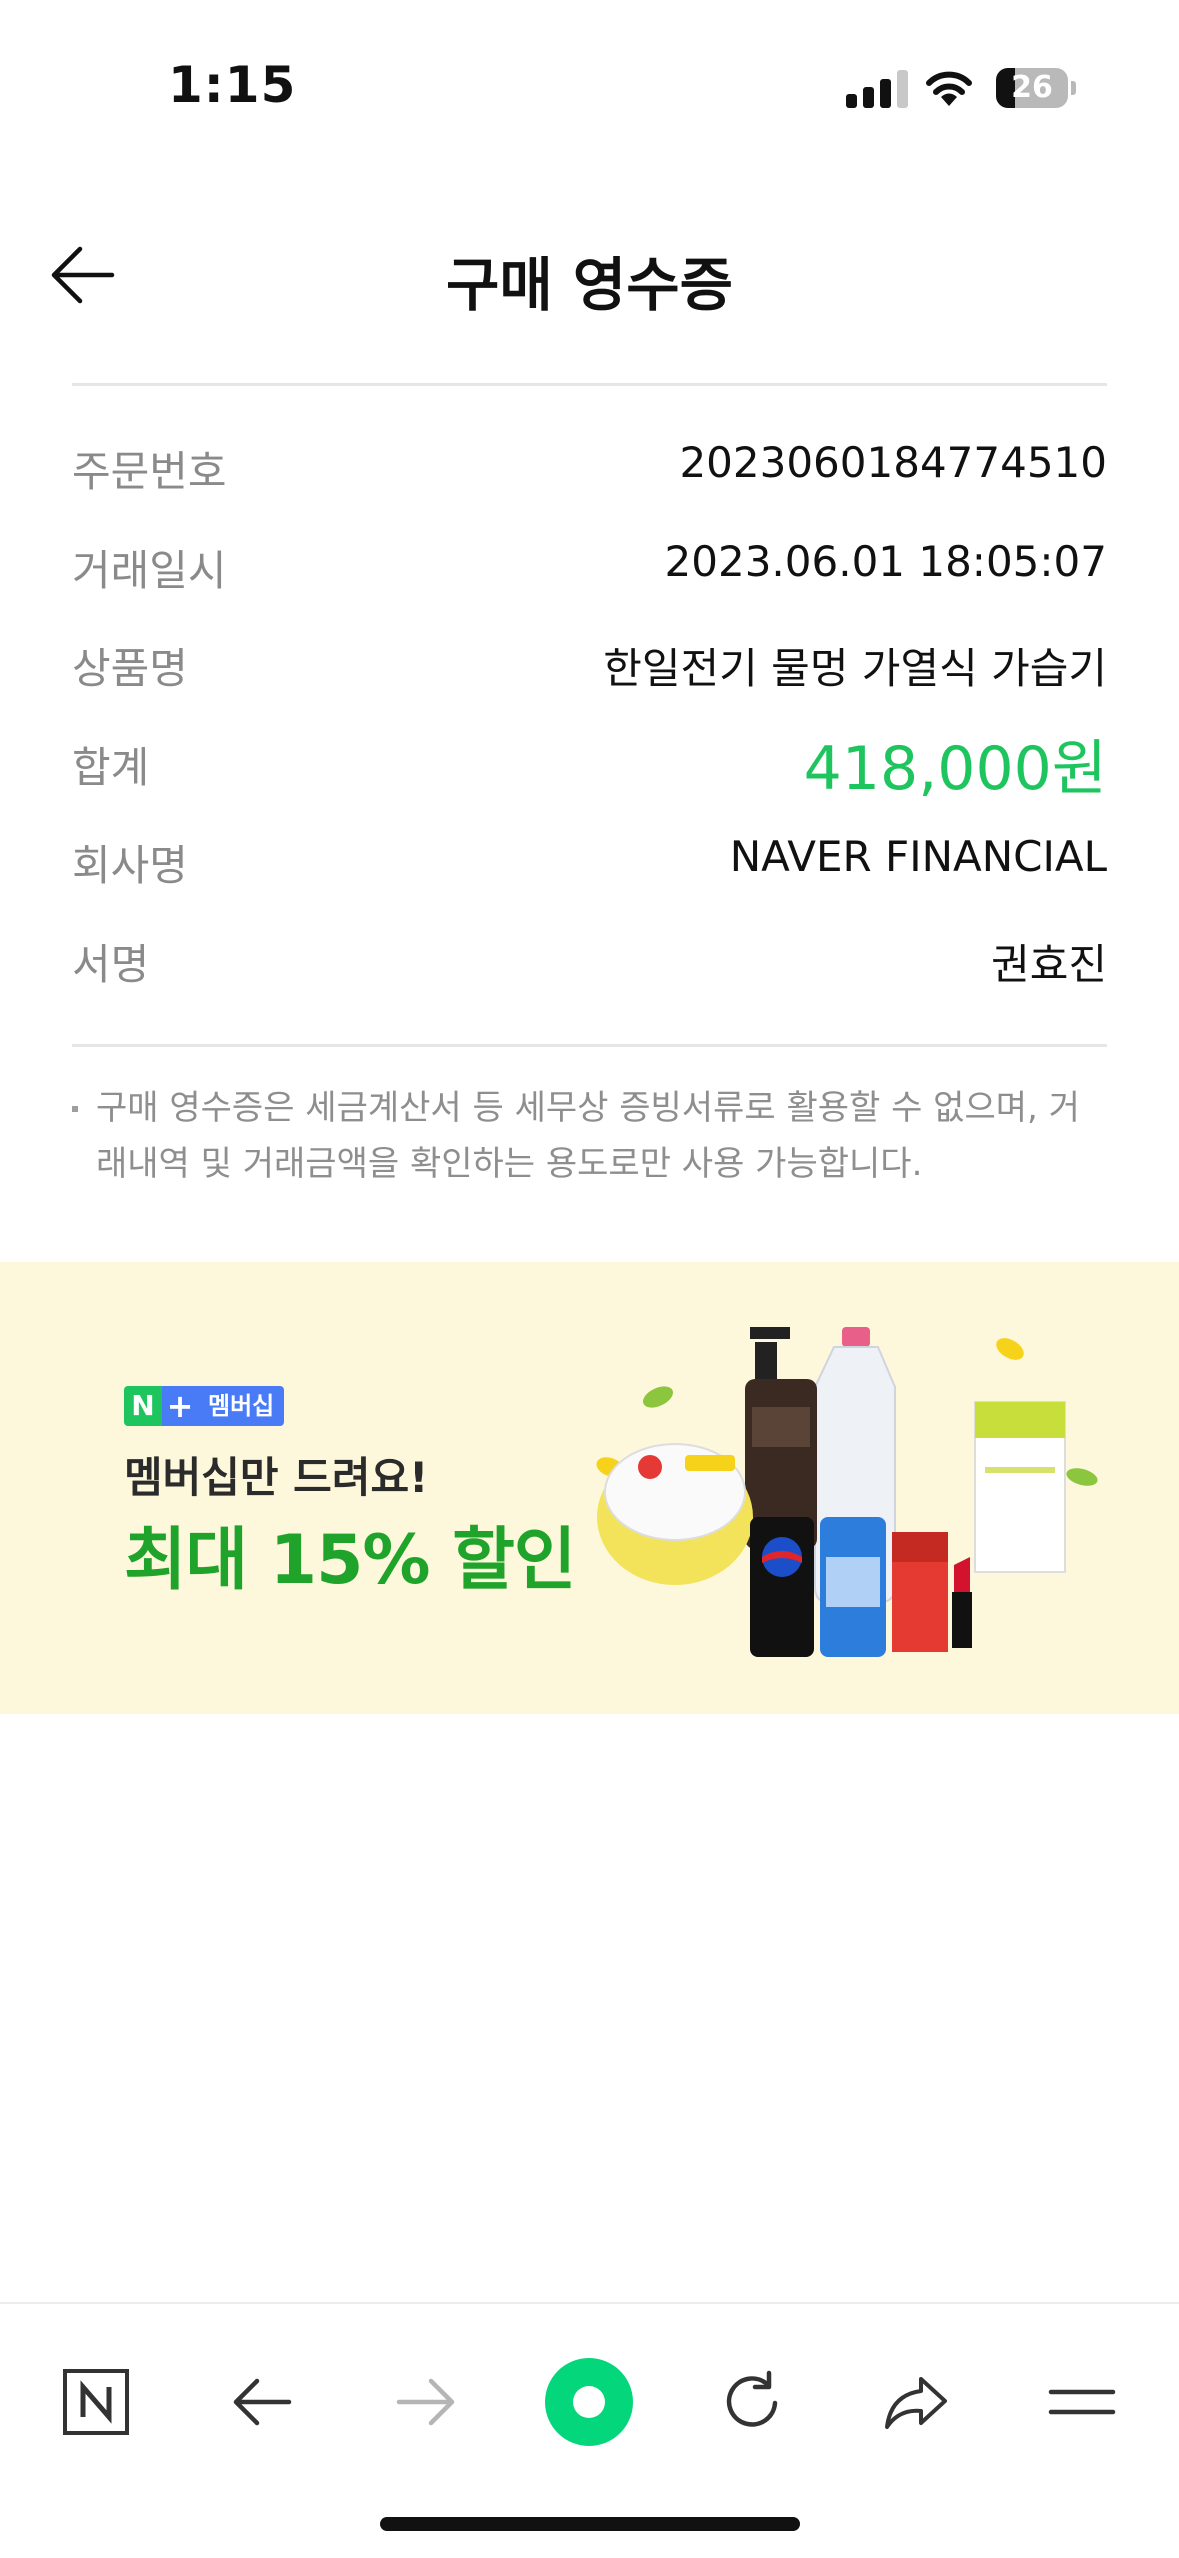 This screenshot has height=2558, width=1179. I want to click on naver-home-icon, so click(96, 2402).